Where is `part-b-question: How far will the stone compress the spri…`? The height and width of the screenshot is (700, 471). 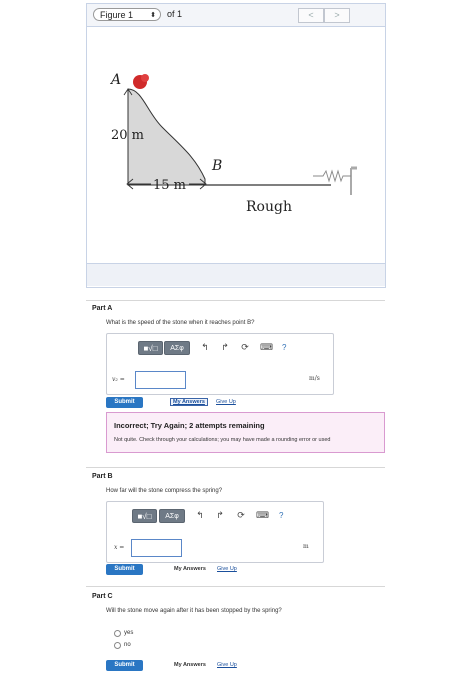 part-b-question: How far will the stone compress the spri… is located at coordinates (164, 491).